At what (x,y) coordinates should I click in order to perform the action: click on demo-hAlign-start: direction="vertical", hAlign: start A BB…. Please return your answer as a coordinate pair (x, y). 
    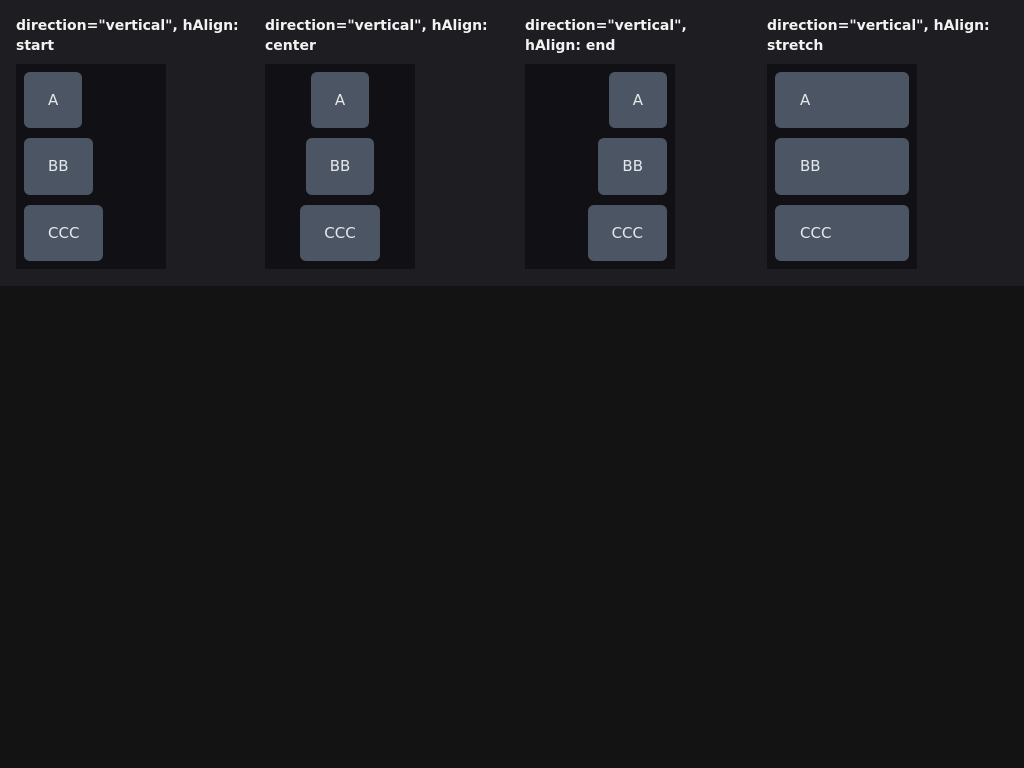
    Looking at the image, I should click on (127, 142).